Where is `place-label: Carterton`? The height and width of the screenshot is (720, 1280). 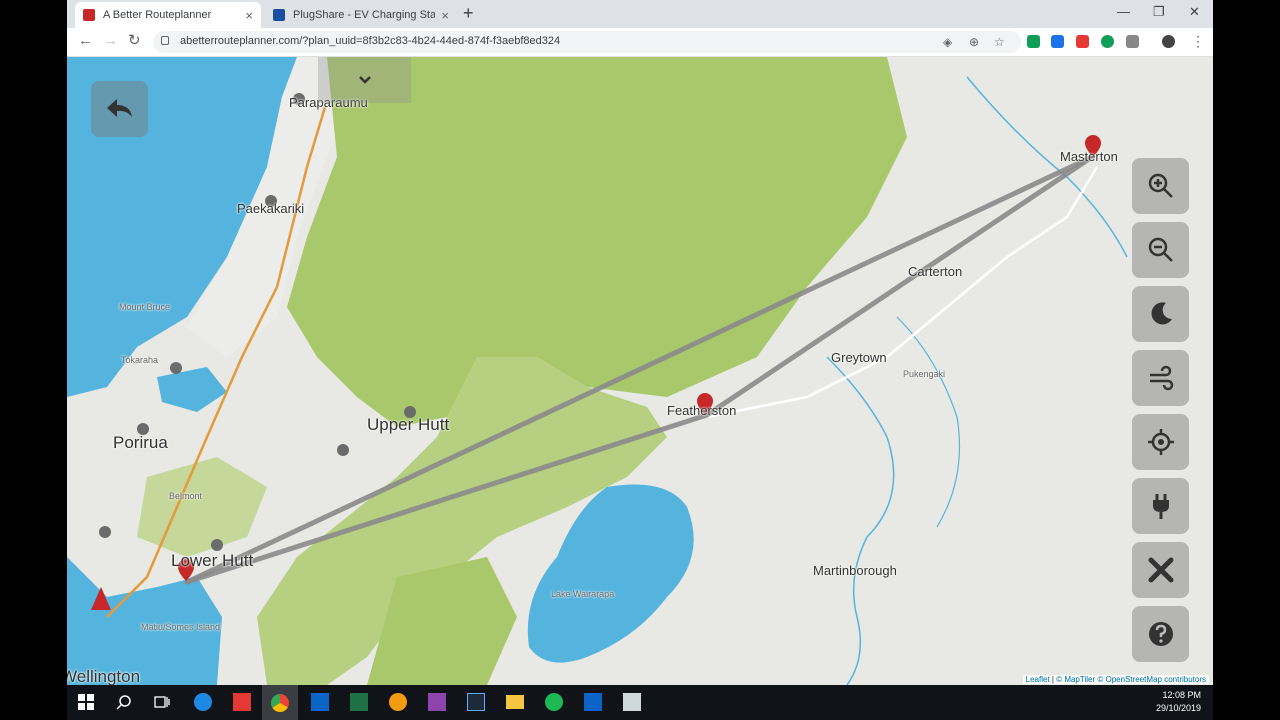
place-label: Carterton is located at coordinates (935, 271).